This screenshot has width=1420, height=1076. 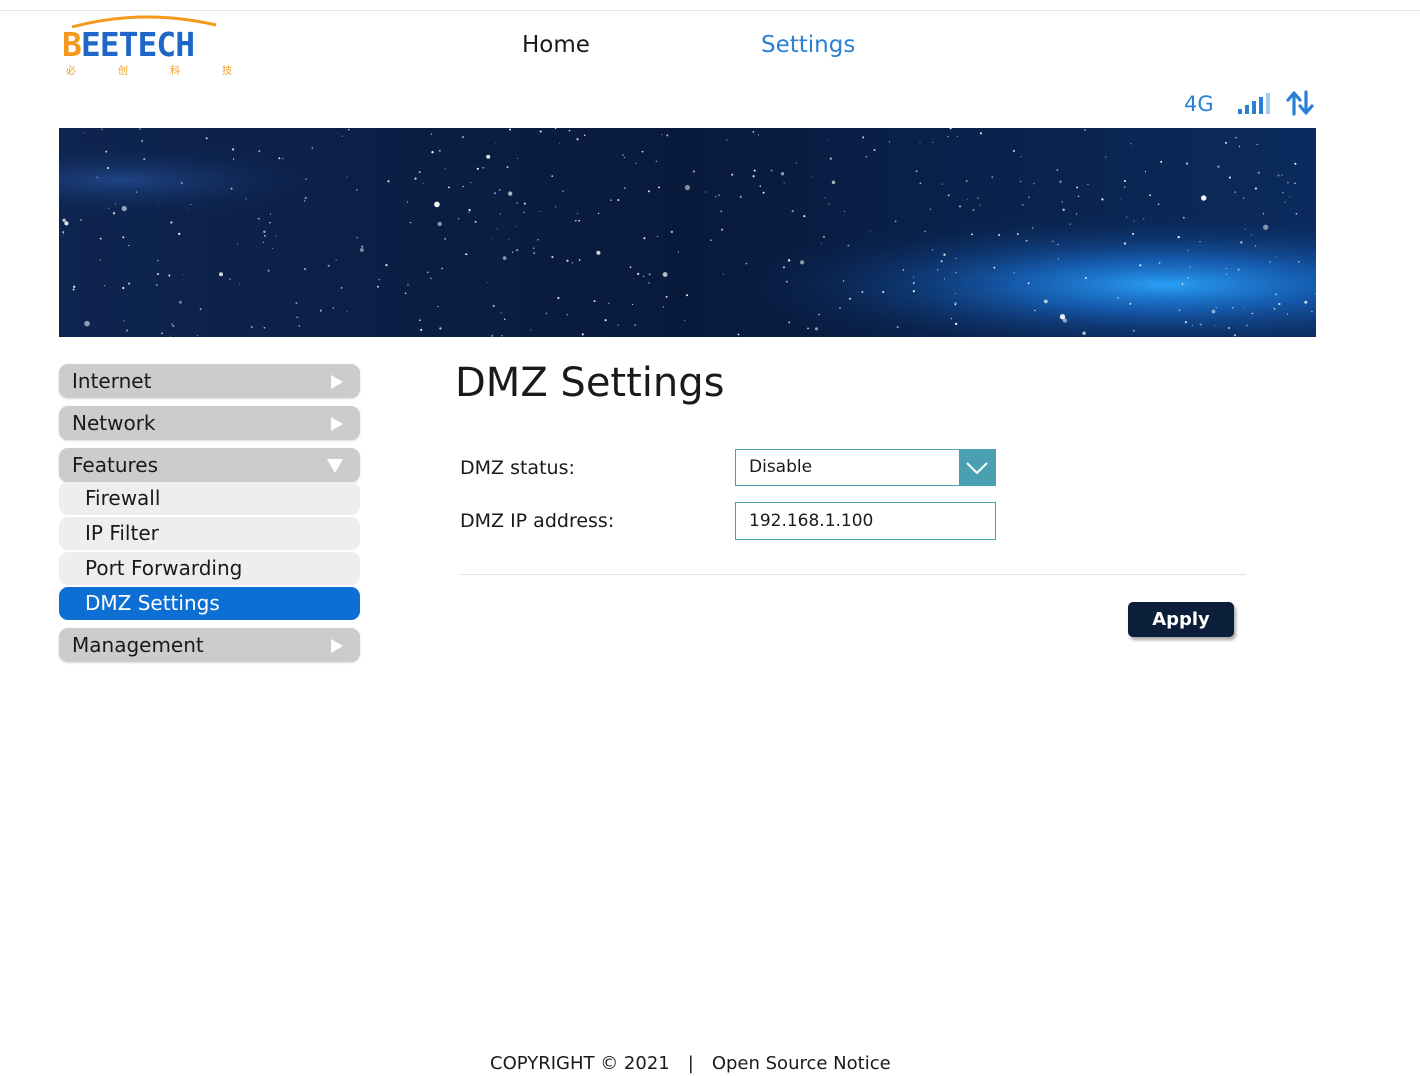 What do you see at coordinates (149, 71) in the screenshot?
I see `logo-subtitle: 必 创 科 技` at bounding box center [149, 71].